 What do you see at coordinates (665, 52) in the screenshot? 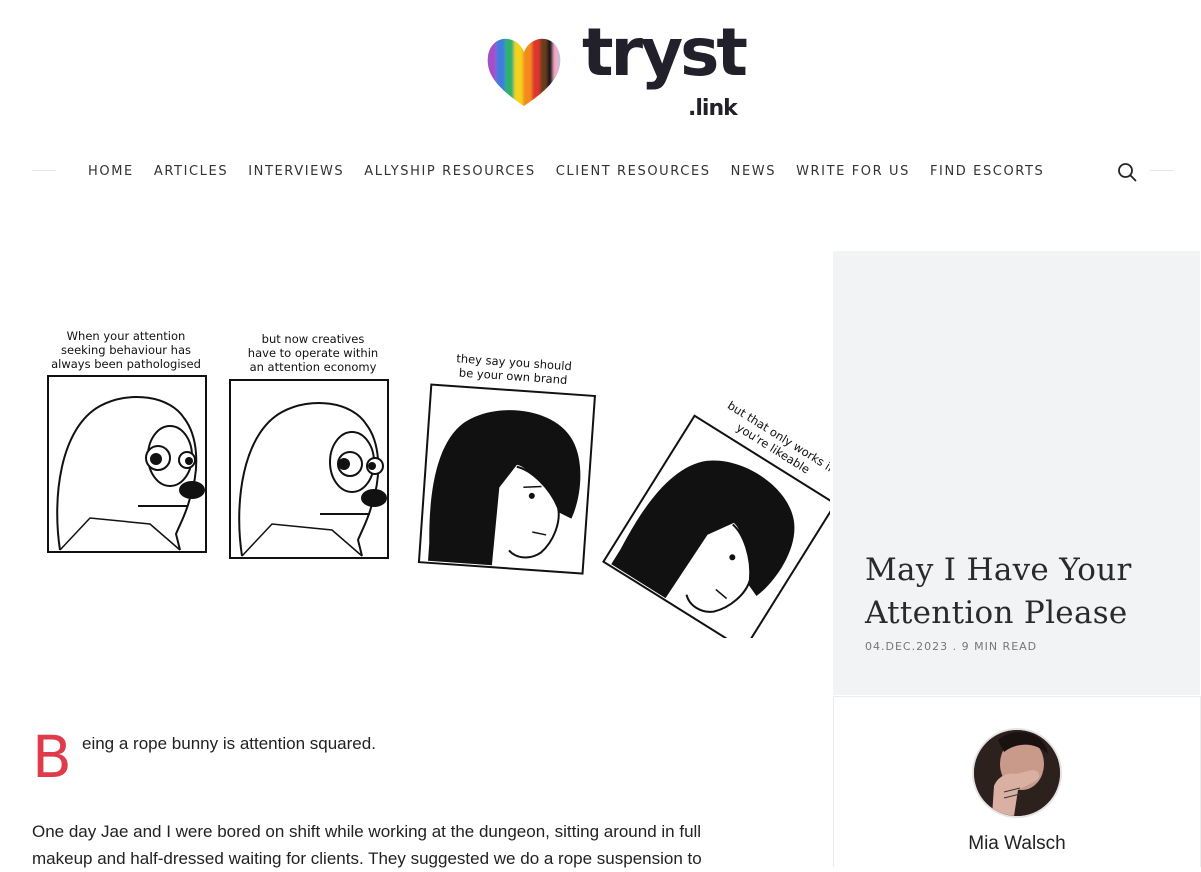
I see `logo-wordmark: tryst` at bounding box center [665, 52].